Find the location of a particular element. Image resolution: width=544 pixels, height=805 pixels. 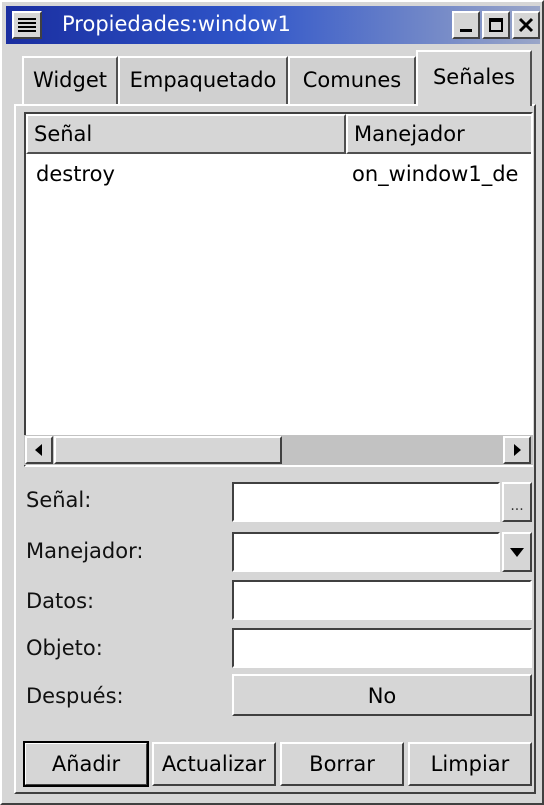

column-header-signal: Señal is located at coordinates (186, 134).